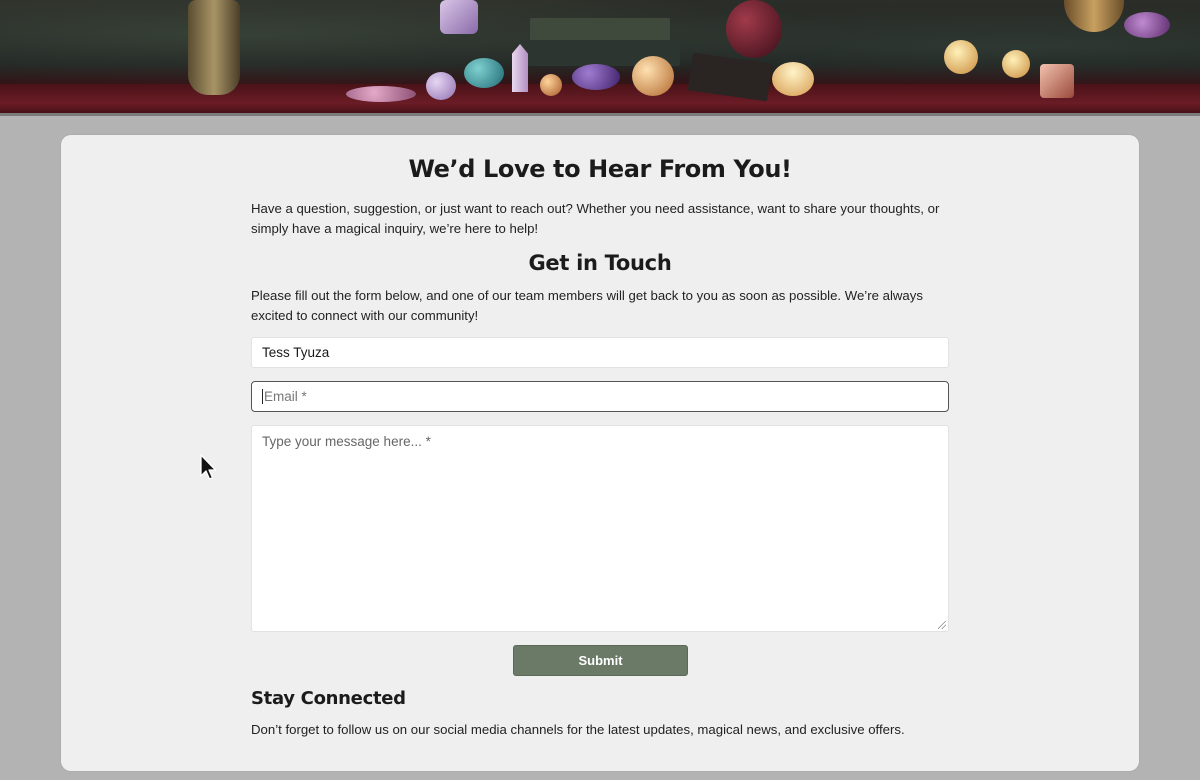 The width and height of the screenshot is (1200, 780). Describe the element at coordinates (262, 396) in the screenshot. I see `text-caret` at that location.